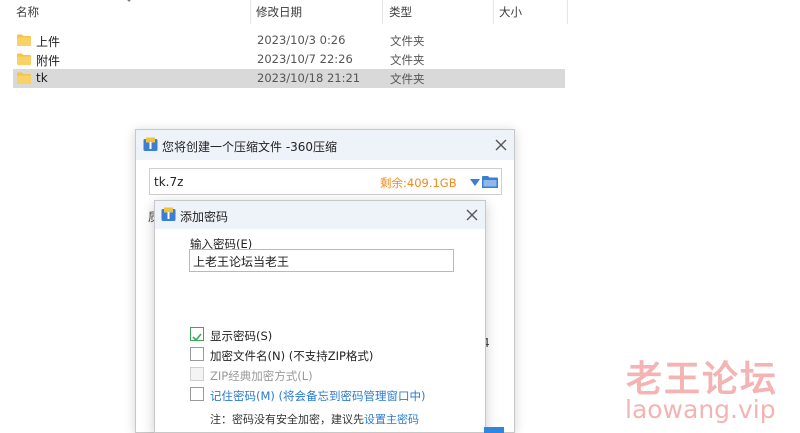 This screenshot has height=433, width=800. Describe the element at coordinates (531, 12) in the screenshot. I see `column-header-size: 大小` at that location.